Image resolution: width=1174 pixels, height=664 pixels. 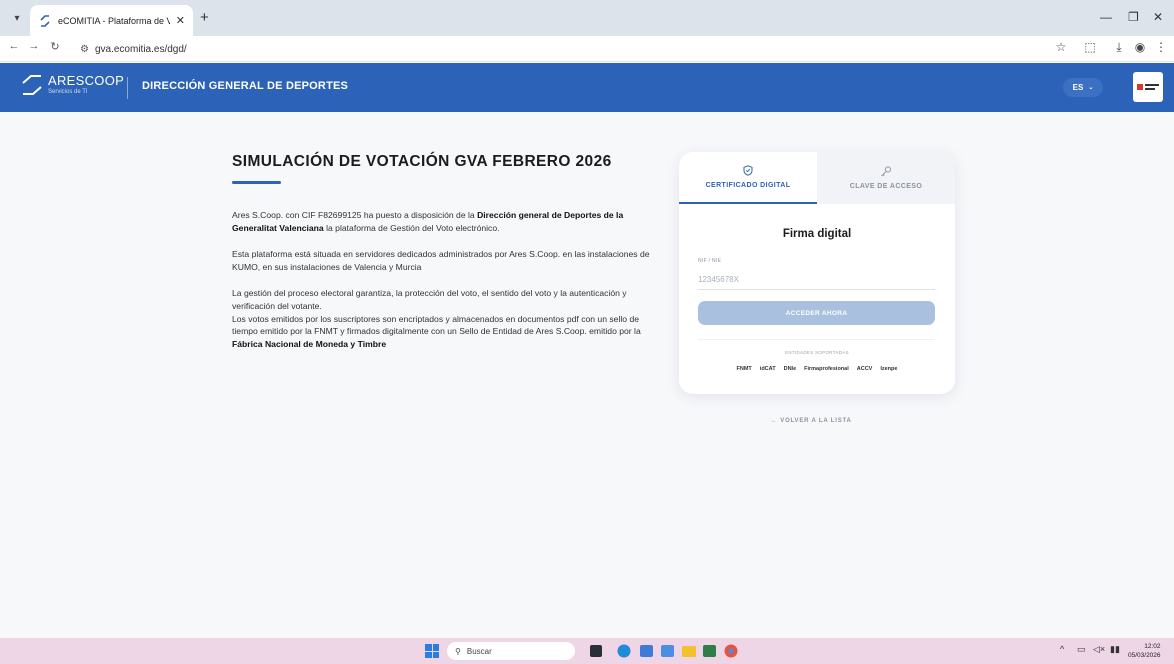 I want to click on tab-title: eCOMITIA - Plataforma de Voto, so click(x=114, y=20).